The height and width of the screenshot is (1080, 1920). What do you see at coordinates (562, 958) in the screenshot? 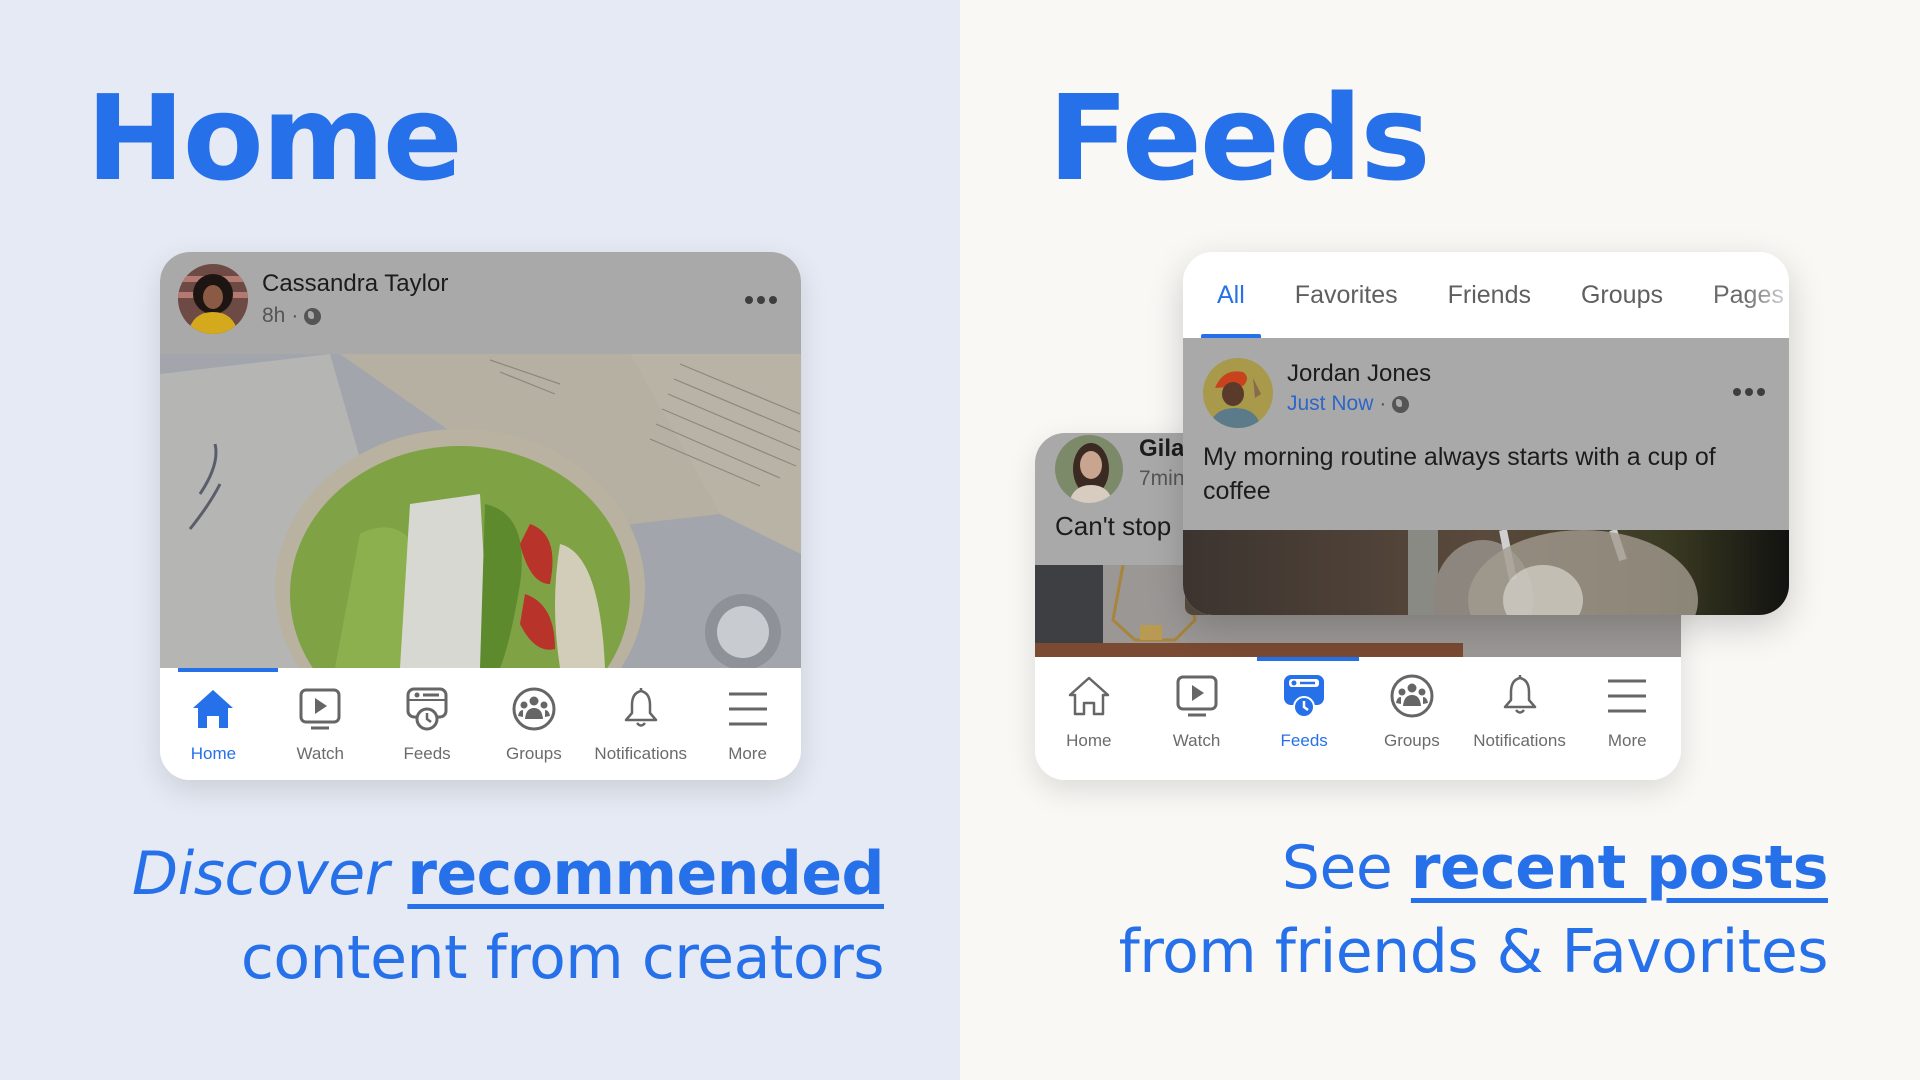
I see `tagline-line2: content from creators` at bounding box center [562, 958].